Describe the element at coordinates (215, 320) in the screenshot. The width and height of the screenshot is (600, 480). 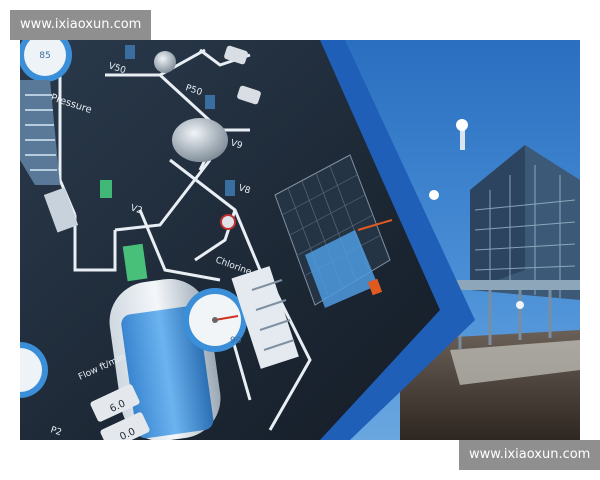
I see `pressure-gauge-main: 90` at that location.